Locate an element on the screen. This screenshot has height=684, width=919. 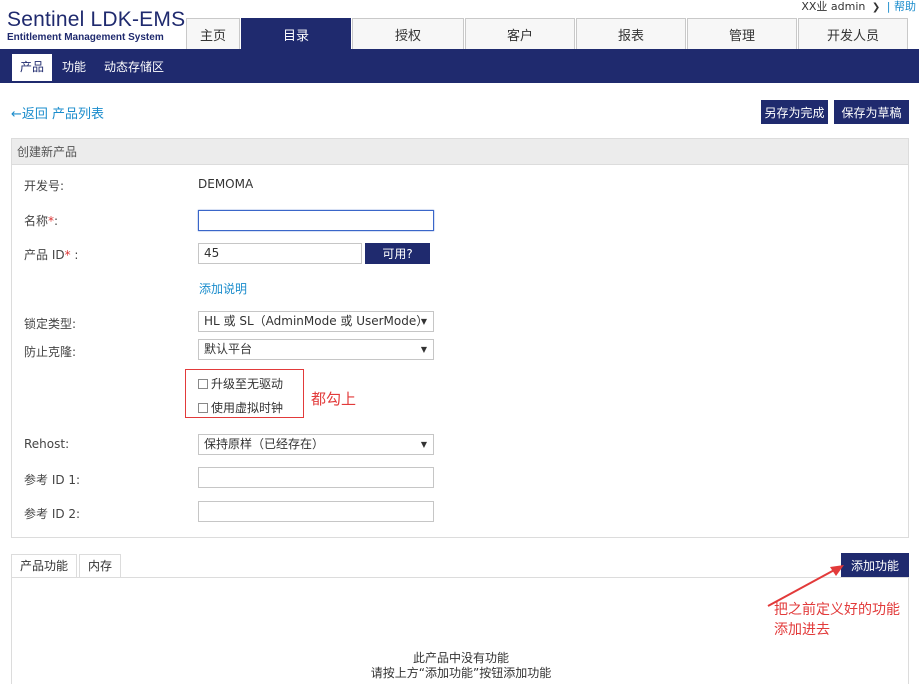
subnav-divider is located at coordinates (459, 82).